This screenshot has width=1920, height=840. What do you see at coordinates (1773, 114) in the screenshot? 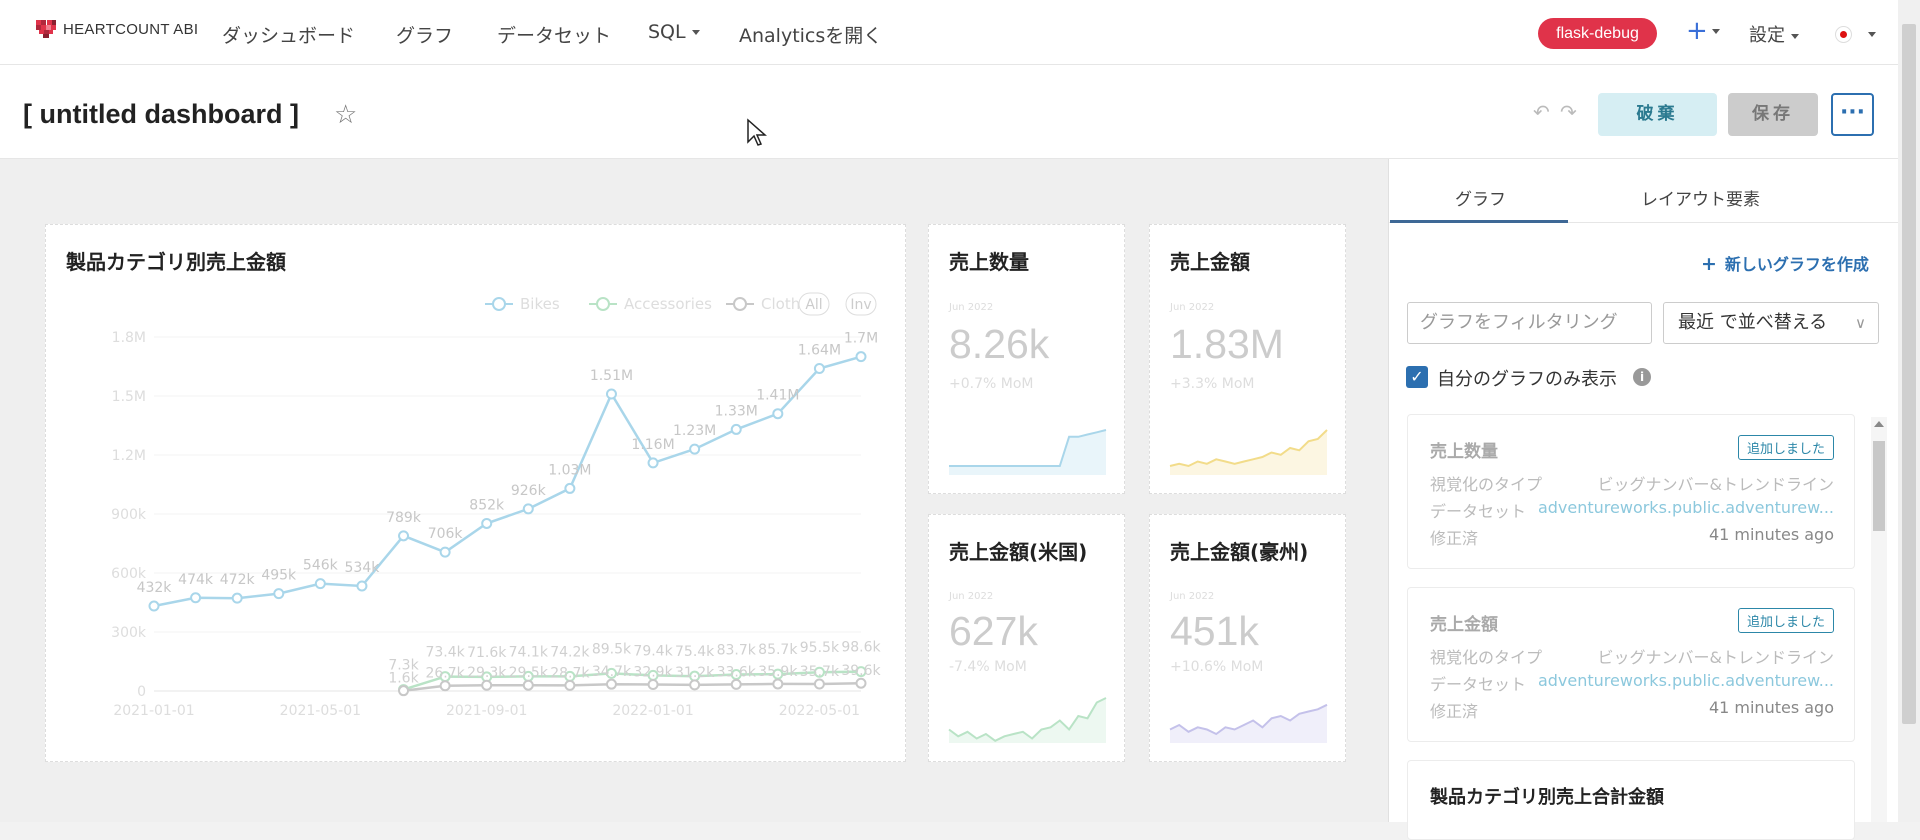
I see `save-button: 保存` at bounding box center [1773, 114].